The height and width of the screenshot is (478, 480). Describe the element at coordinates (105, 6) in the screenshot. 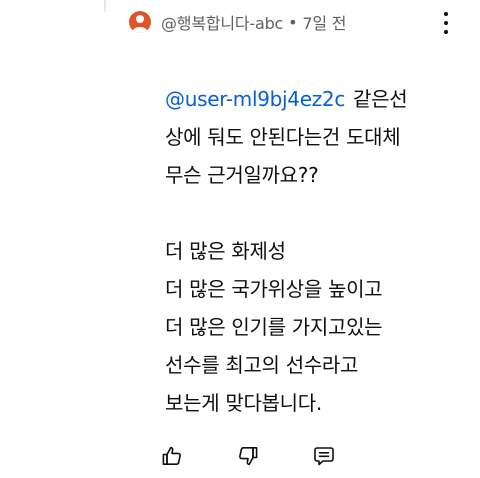

I see `thread-line` at that location.